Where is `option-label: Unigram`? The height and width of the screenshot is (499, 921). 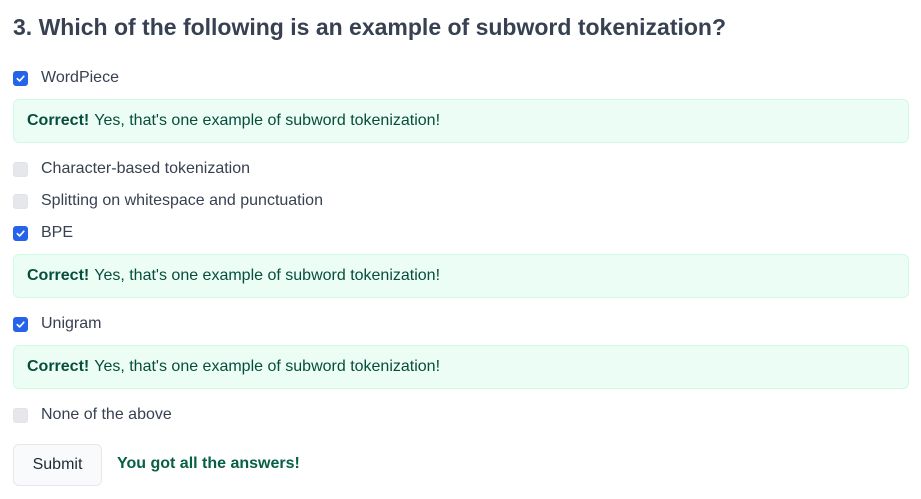
option-label: Unigram is located at coordinates (71, 323).